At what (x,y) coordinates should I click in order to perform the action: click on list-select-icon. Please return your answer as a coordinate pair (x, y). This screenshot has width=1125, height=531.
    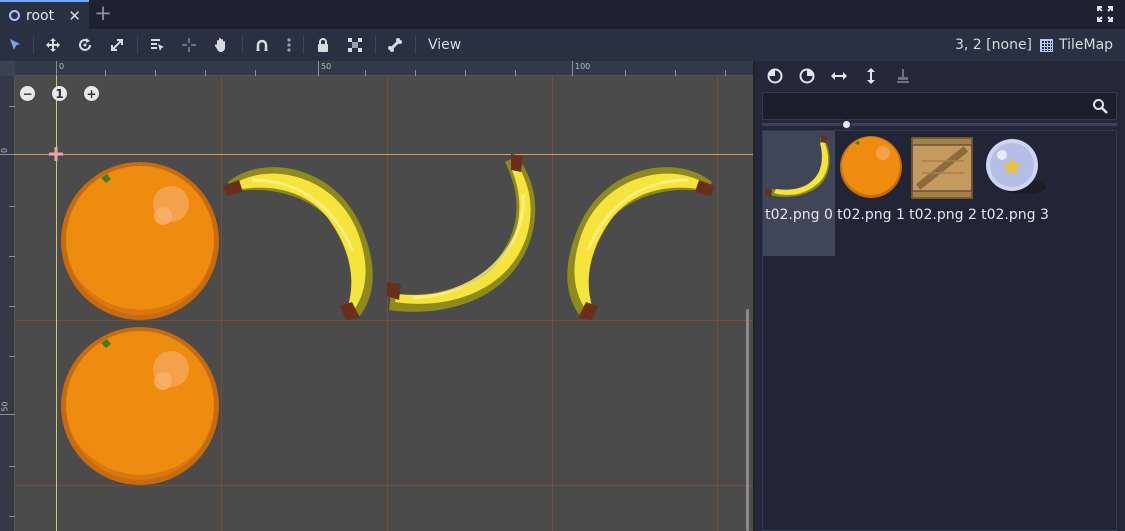
    Looking at the image, I should click on (157, 45).